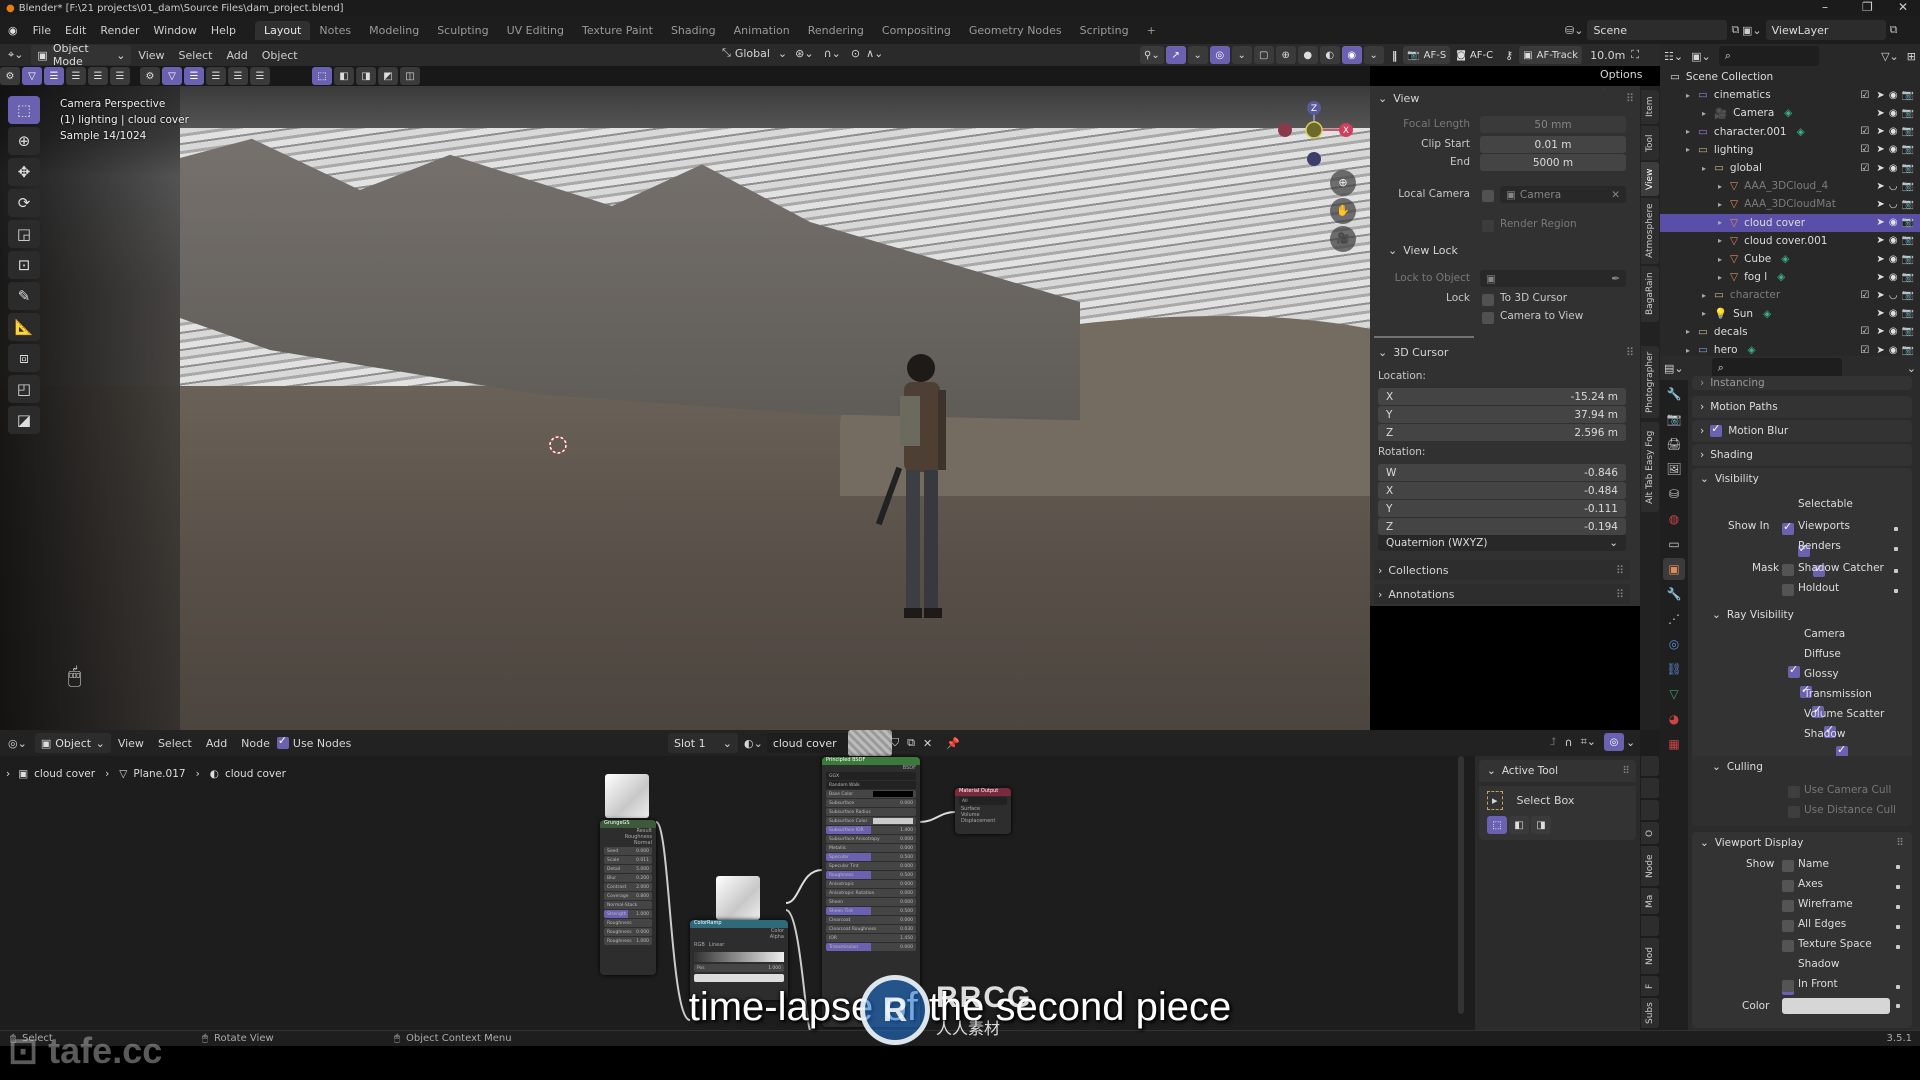  Describe the element at coordinates (1502, 526) in the screenshot. I see `cursor-rotation-z-field: Z -0.194` at that location.